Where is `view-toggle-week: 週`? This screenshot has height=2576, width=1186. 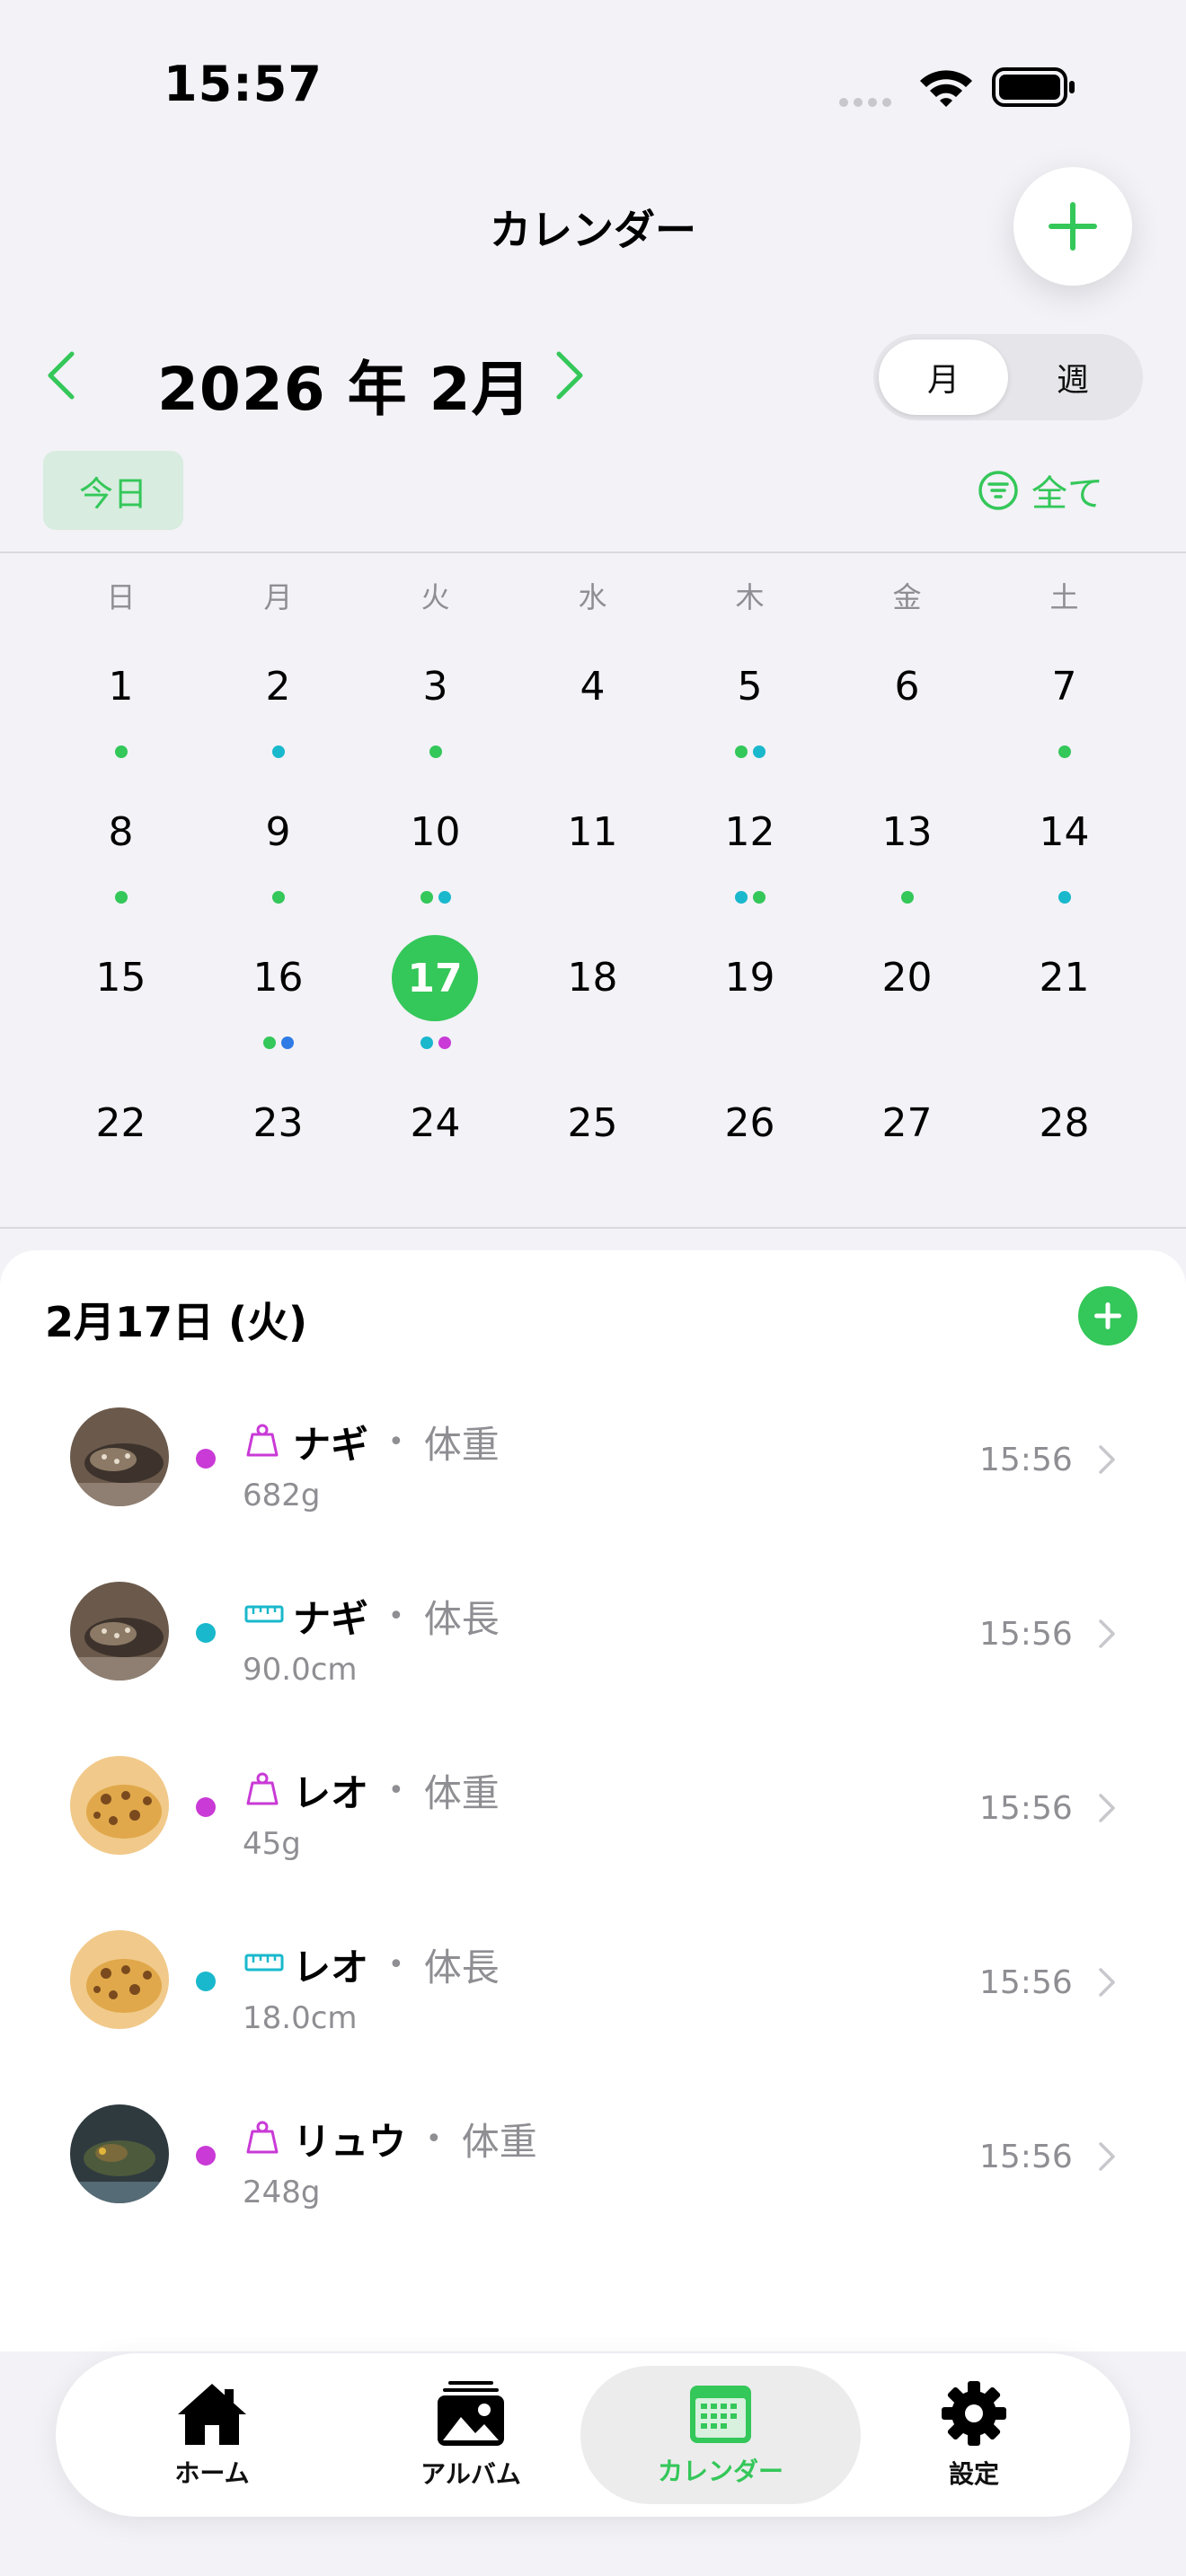 view-toggle-week: 週 is located at coordinates (1072, 377).